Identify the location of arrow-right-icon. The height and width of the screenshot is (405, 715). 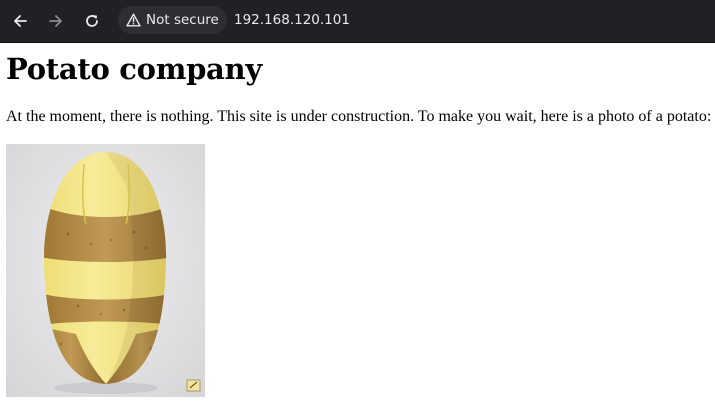
(55, 21).